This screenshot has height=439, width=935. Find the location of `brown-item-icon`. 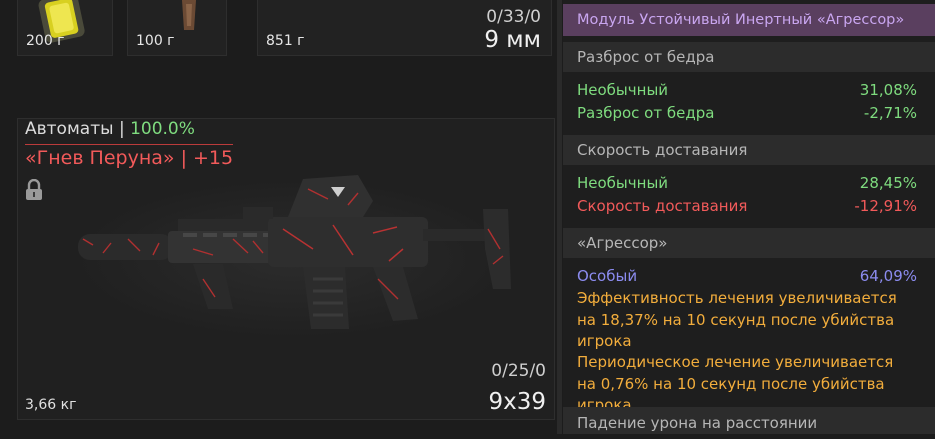

brown-item-icon is located at coordinates (189, 15).